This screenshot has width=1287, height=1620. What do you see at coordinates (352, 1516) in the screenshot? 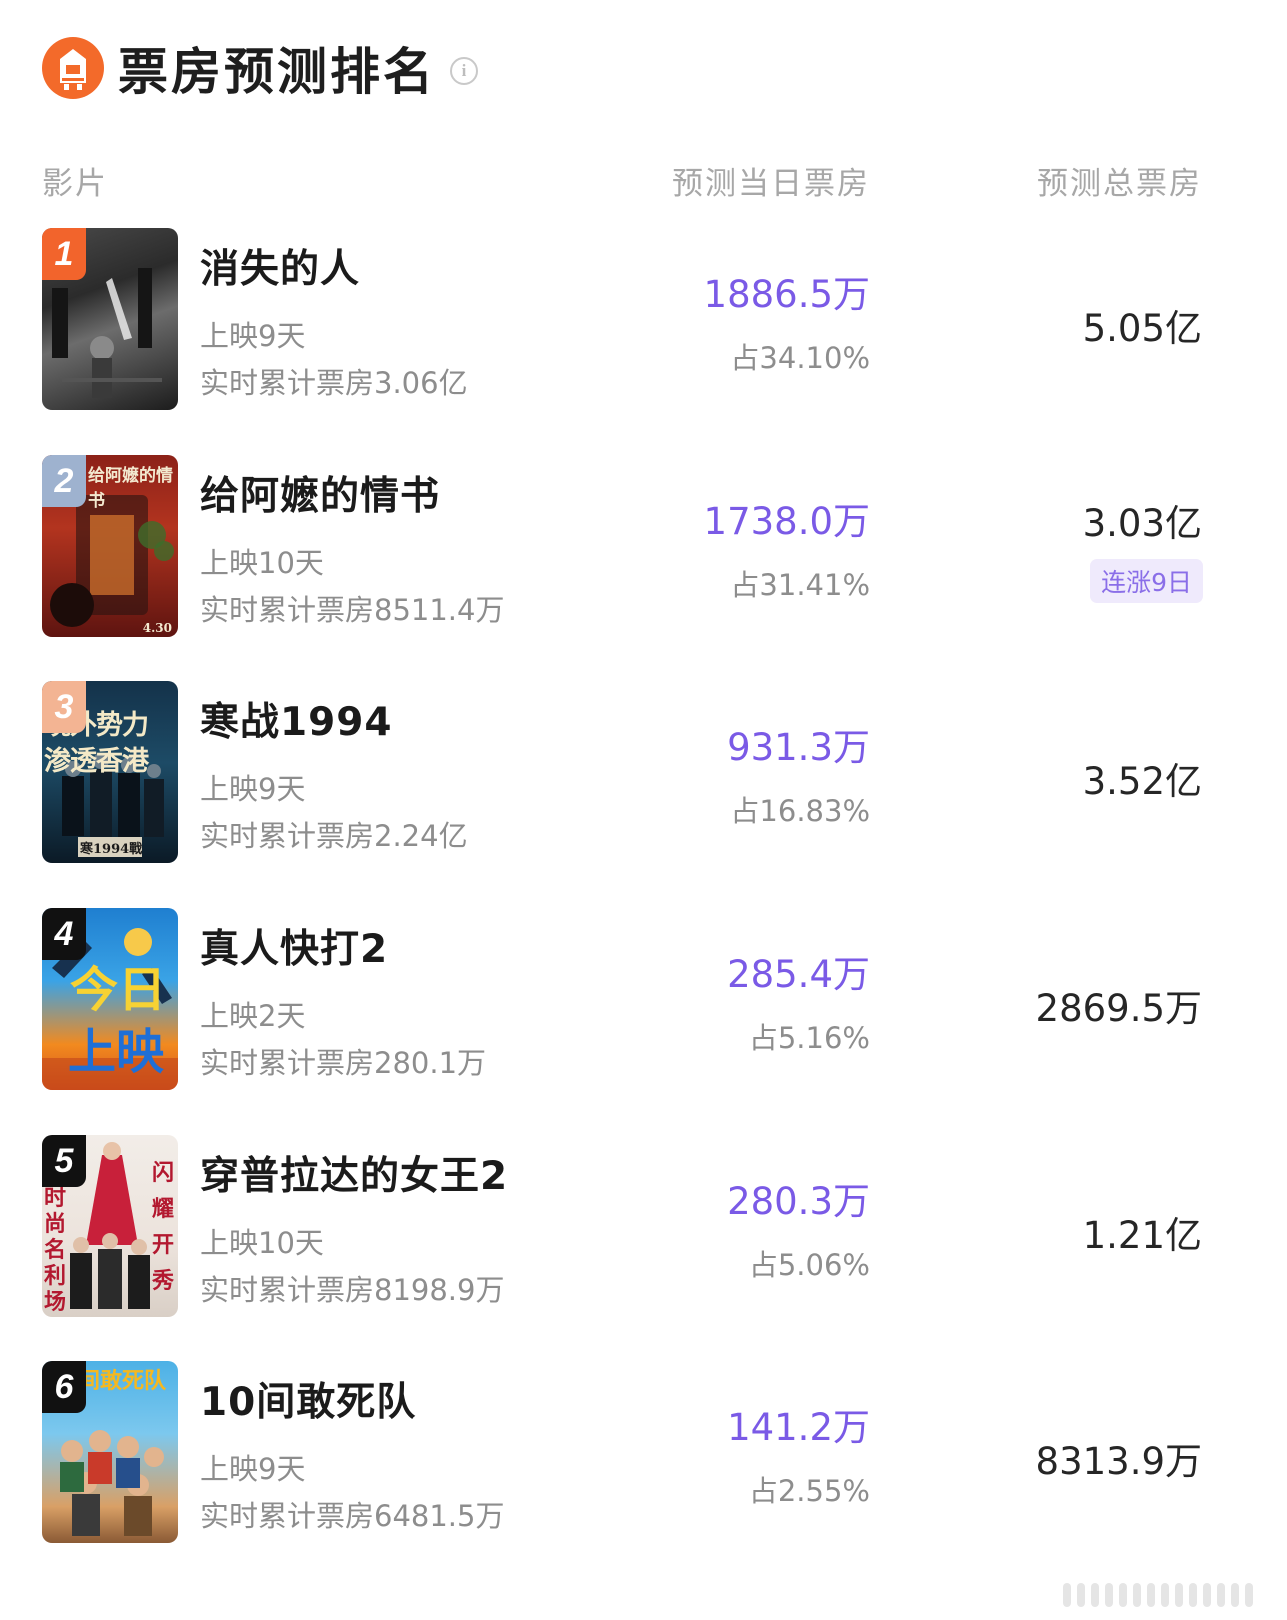
I see `cumulative-box-office: 实时累计票房6481.5万` at bounding box center [352, 1516].